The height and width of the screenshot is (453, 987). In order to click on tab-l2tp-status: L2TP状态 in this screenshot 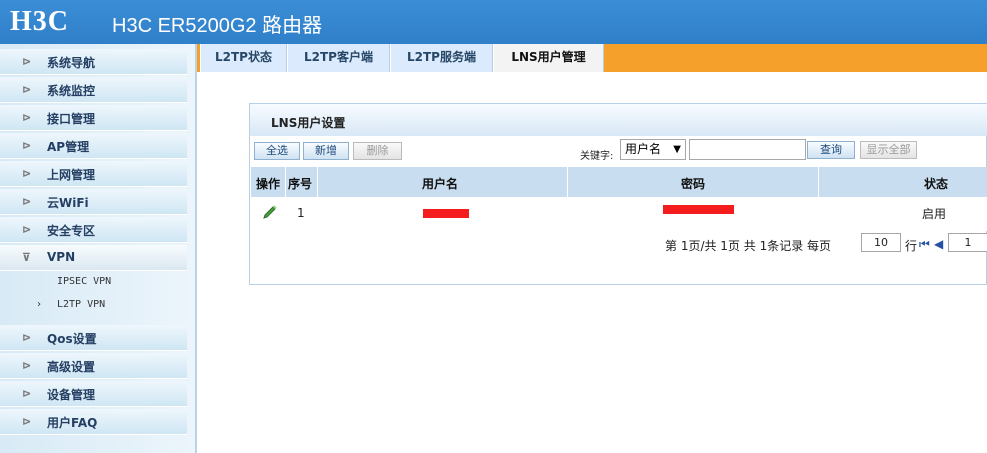, I will do `click(243, 58)`.